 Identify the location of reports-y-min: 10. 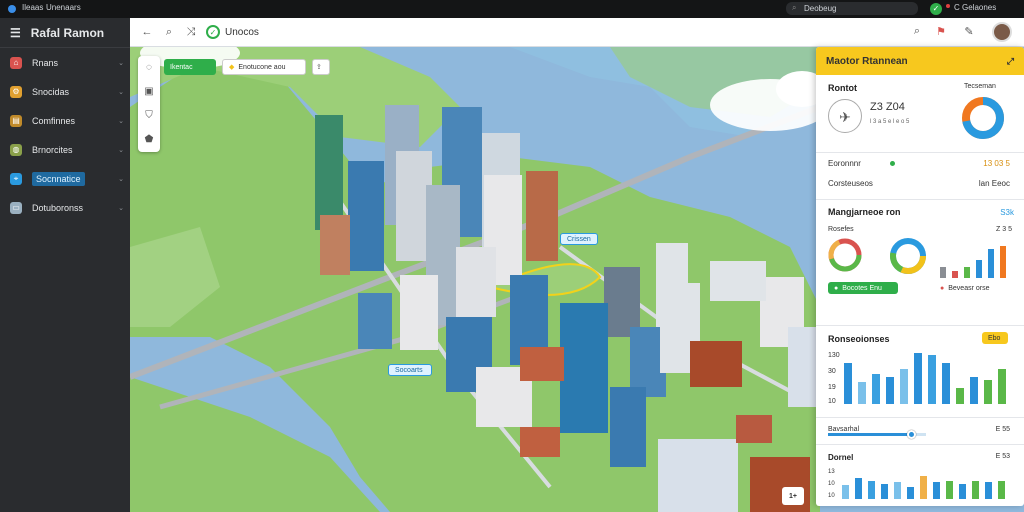
(832, 401).